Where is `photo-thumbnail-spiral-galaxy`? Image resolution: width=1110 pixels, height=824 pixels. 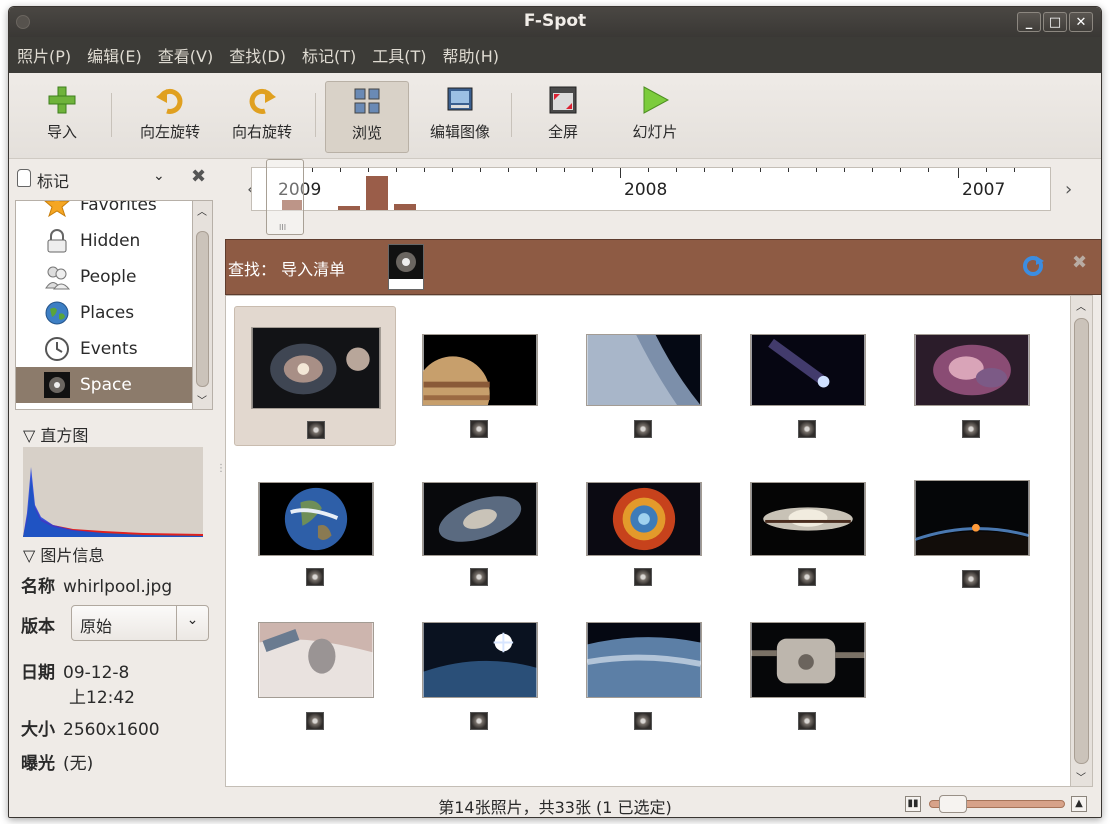
photo-thumbnail-spiral-galaxy is located at coordinates (480, 519).